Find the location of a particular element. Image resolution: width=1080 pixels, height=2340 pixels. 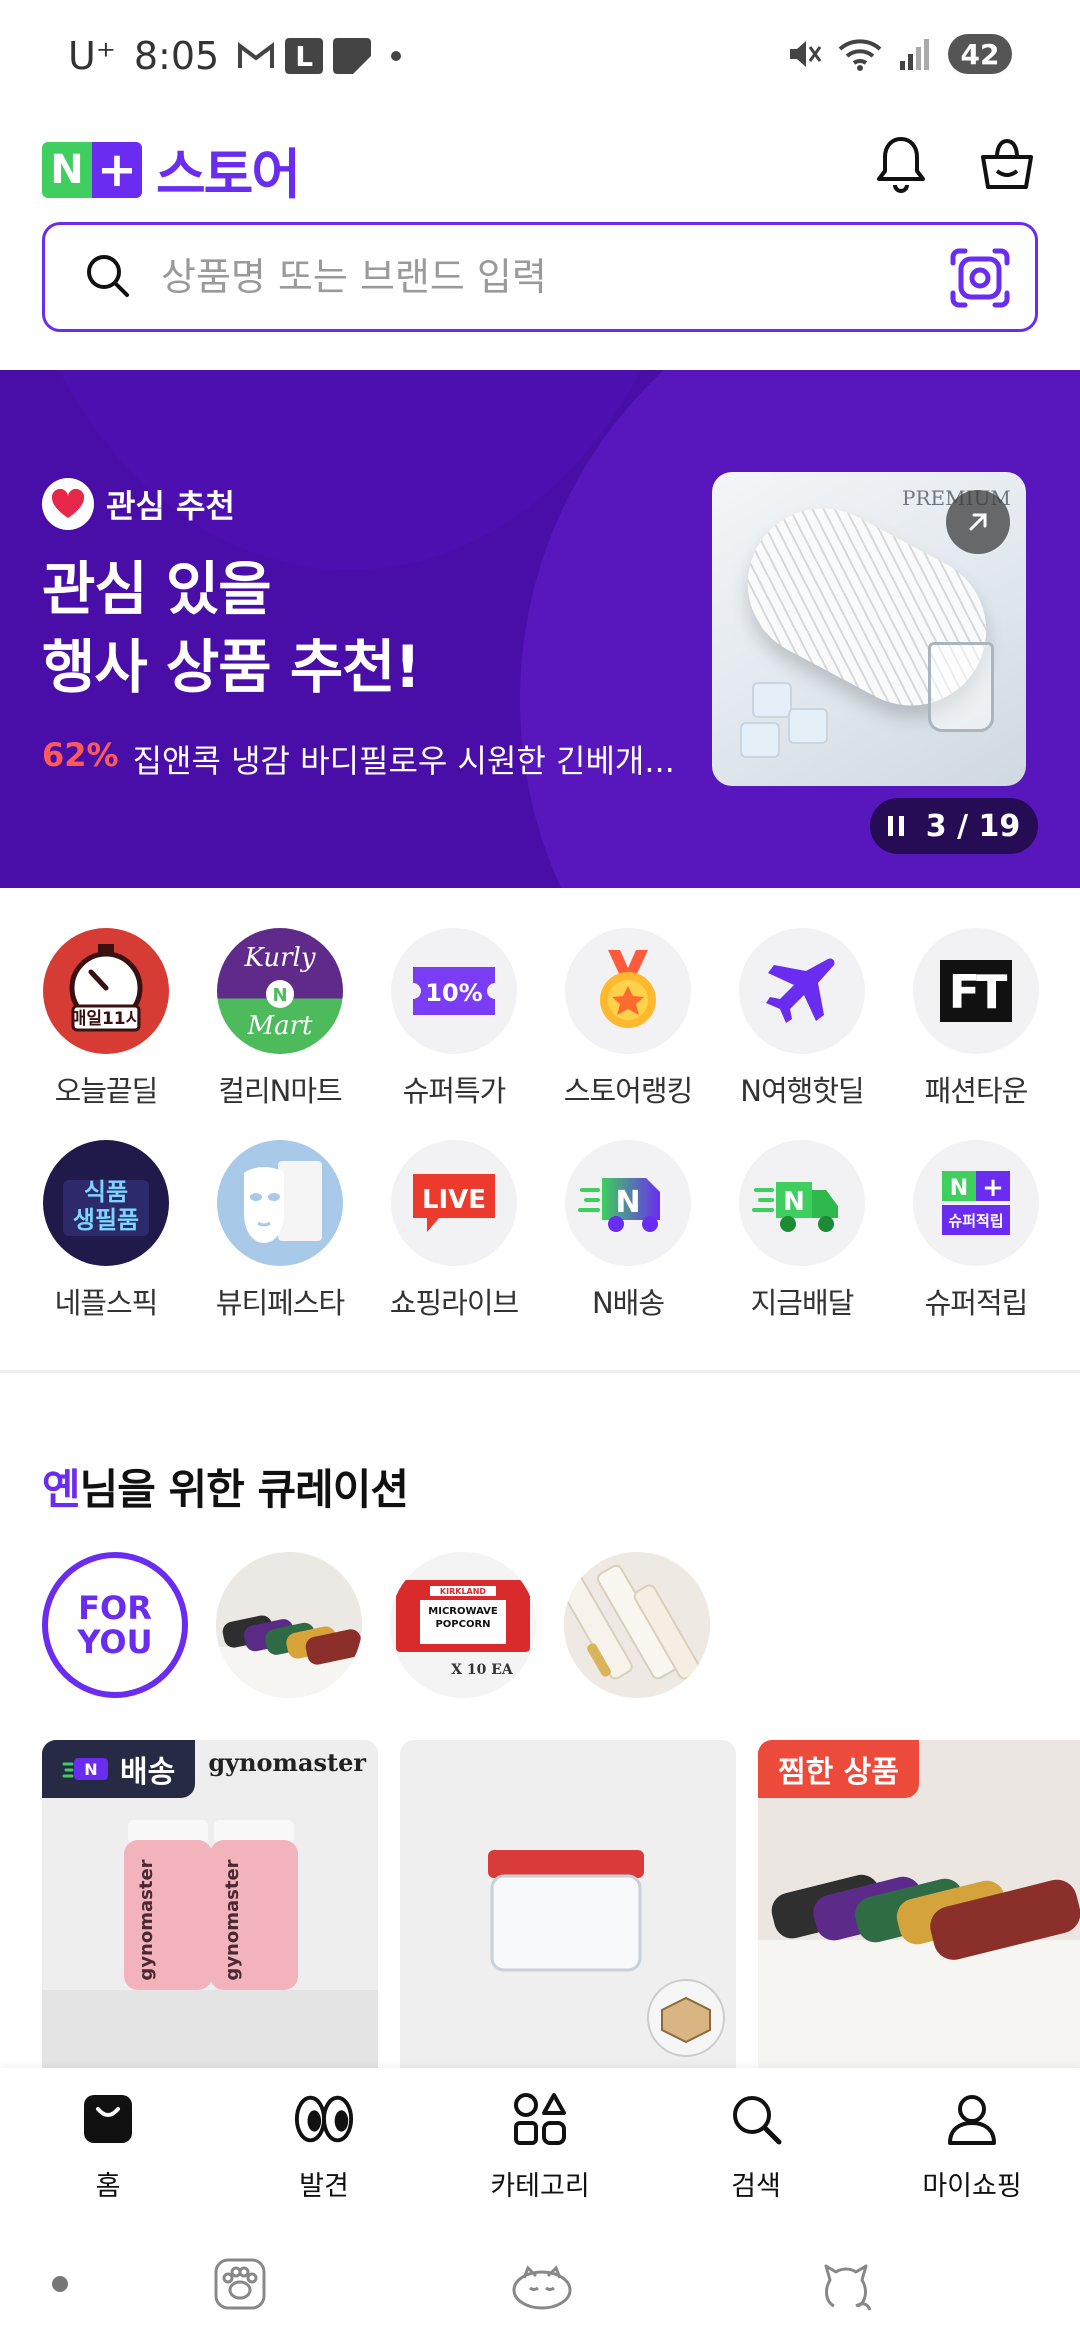

shortcut-label: 네플스픽 is located at coordinates (106, 1303).